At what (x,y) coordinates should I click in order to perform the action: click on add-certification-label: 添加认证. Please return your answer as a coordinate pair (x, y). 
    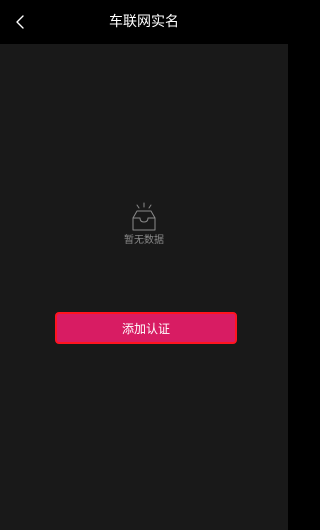
    Looking at the image, I should click on (145, 328).